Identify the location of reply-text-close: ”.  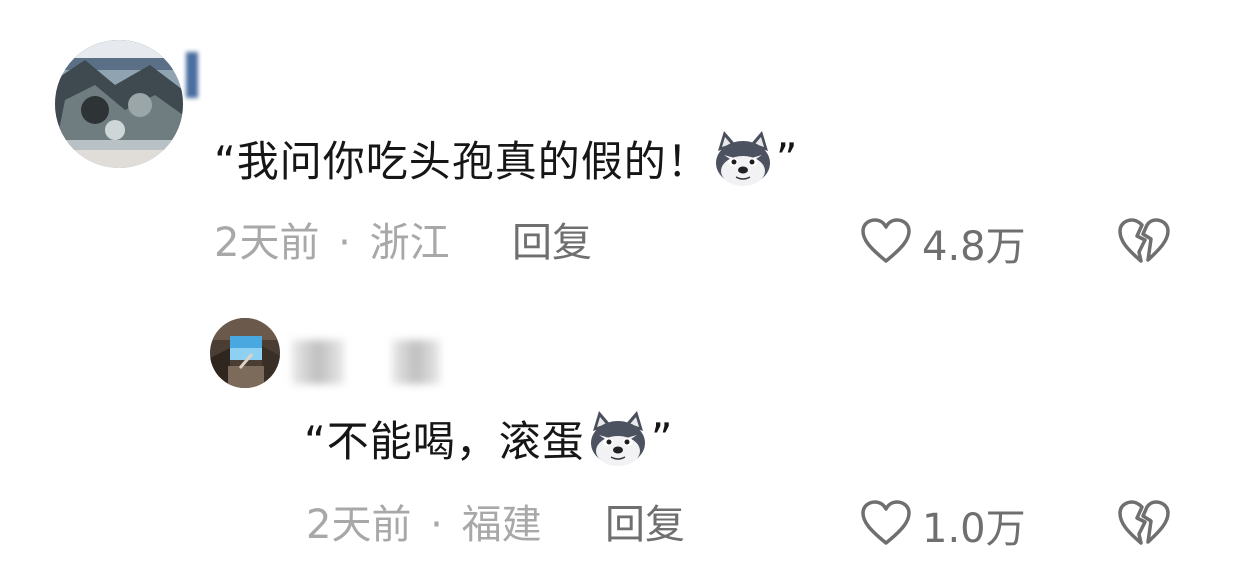
(662, 438).